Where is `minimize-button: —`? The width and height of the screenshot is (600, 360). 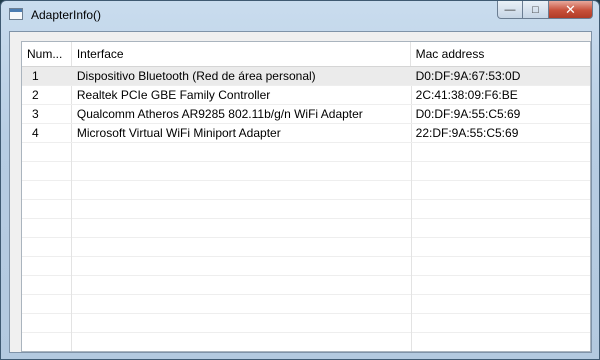
minimize-button: — is located at coordinates (510, 10).